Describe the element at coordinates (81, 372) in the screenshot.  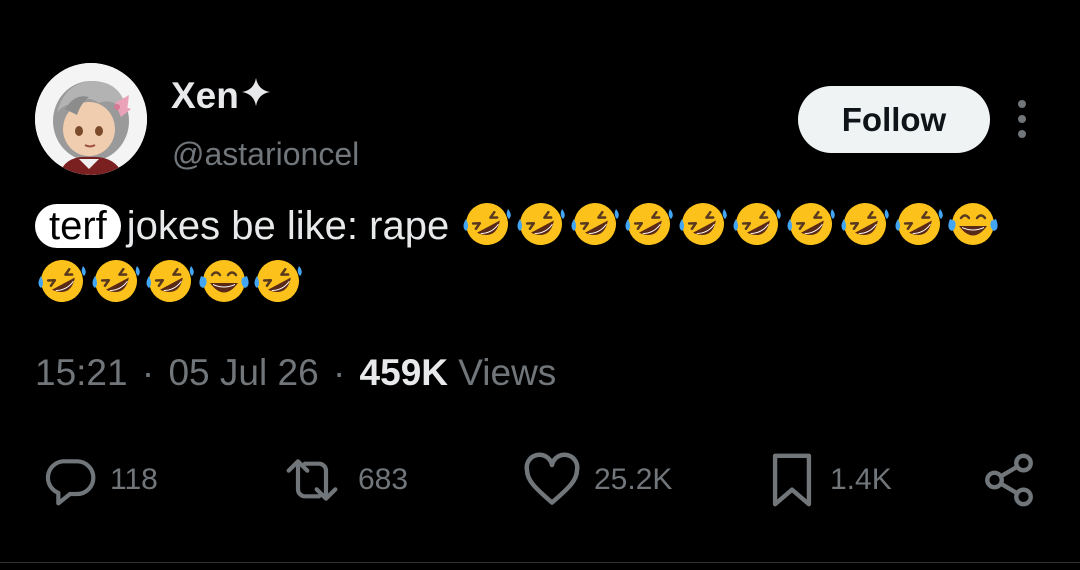
I see `tweet-time: 15:21` at that location.